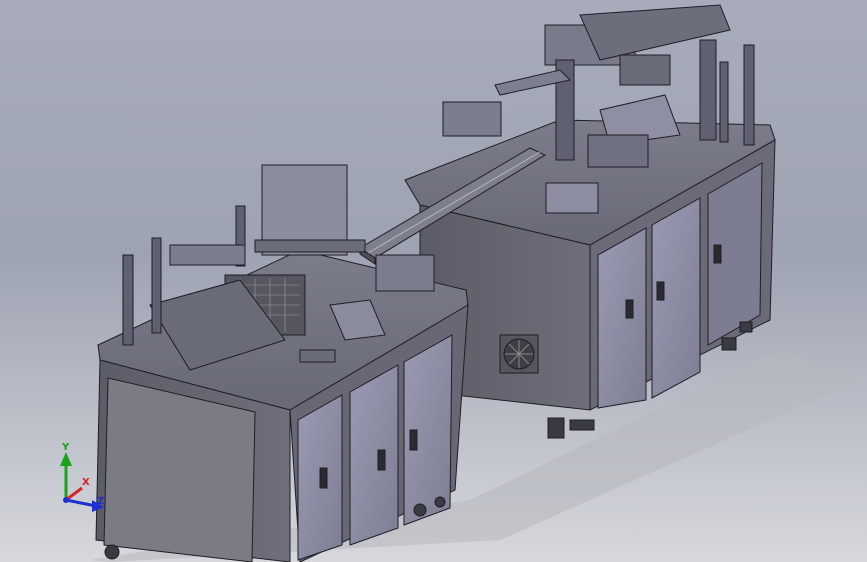 The image size is (867, 562). What do you see at coordinates (317, 356) in the screenshot?
I see `pneumatic-cylinder` at bounding box center [317, 356].